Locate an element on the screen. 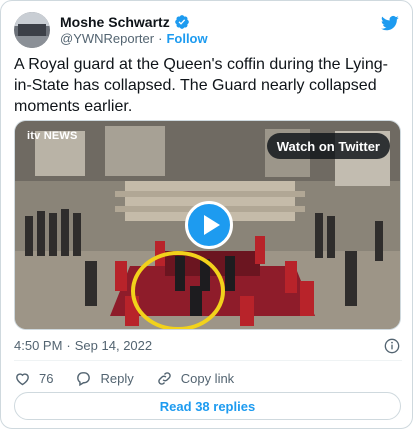 The height and width of the screenshot is (429, 413). reply-label: Reply is located at coordinates (117, 378).